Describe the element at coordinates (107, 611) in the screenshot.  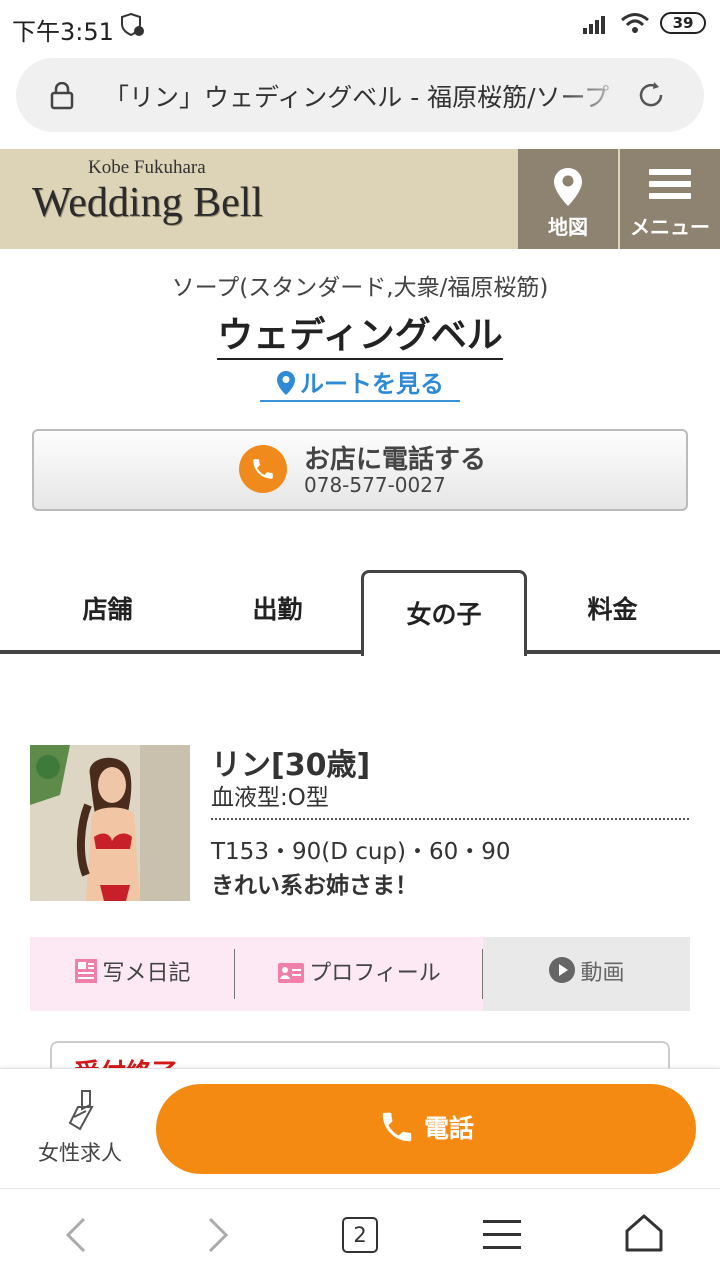
I see `tab-shop: 店舗` at that location.